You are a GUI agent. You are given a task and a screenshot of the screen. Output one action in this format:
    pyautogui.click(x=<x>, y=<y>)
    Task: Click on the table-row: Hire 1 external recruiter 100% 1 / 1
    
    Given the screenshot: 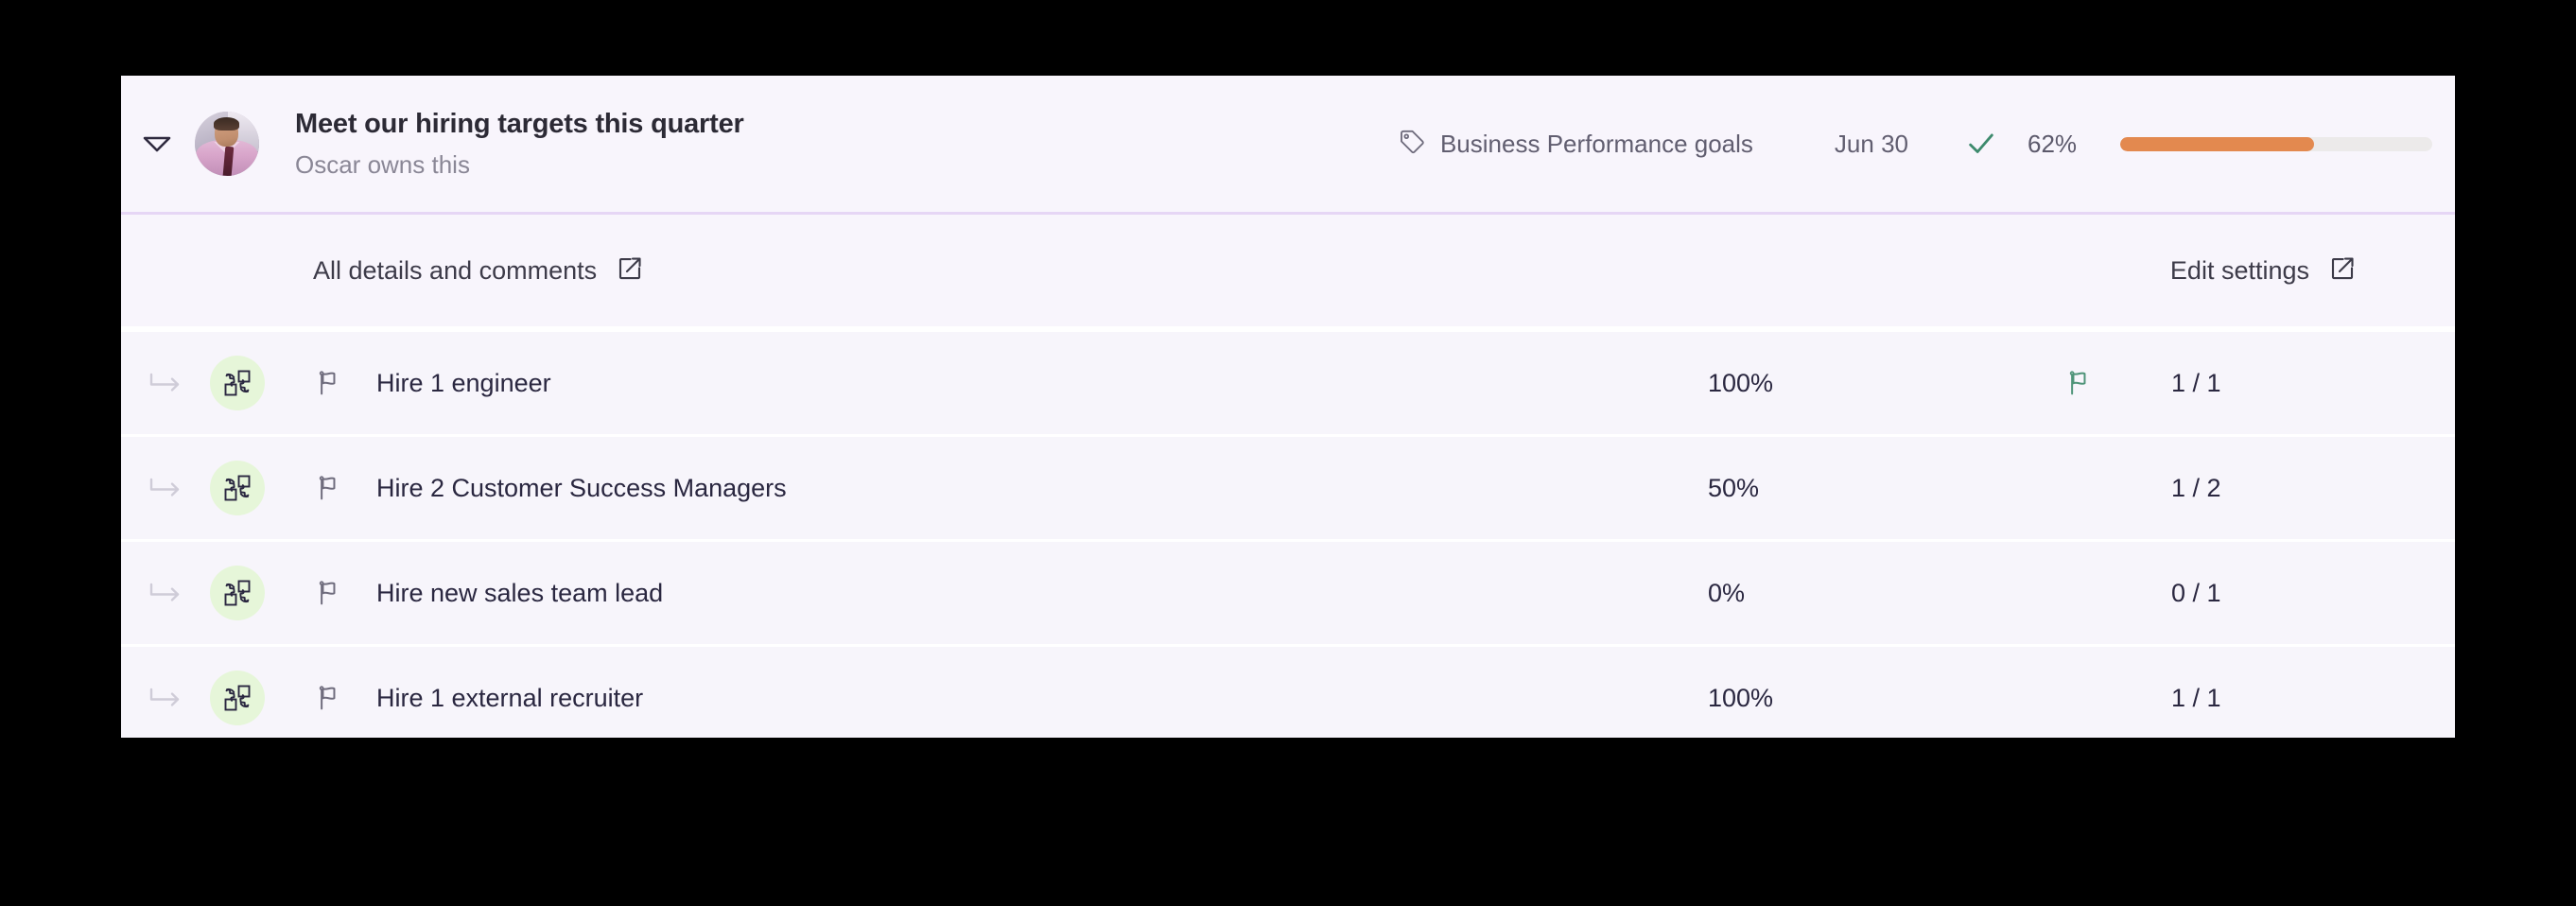 What is the action you would take?
    pyautogui.click(x=1288, y=693)
    